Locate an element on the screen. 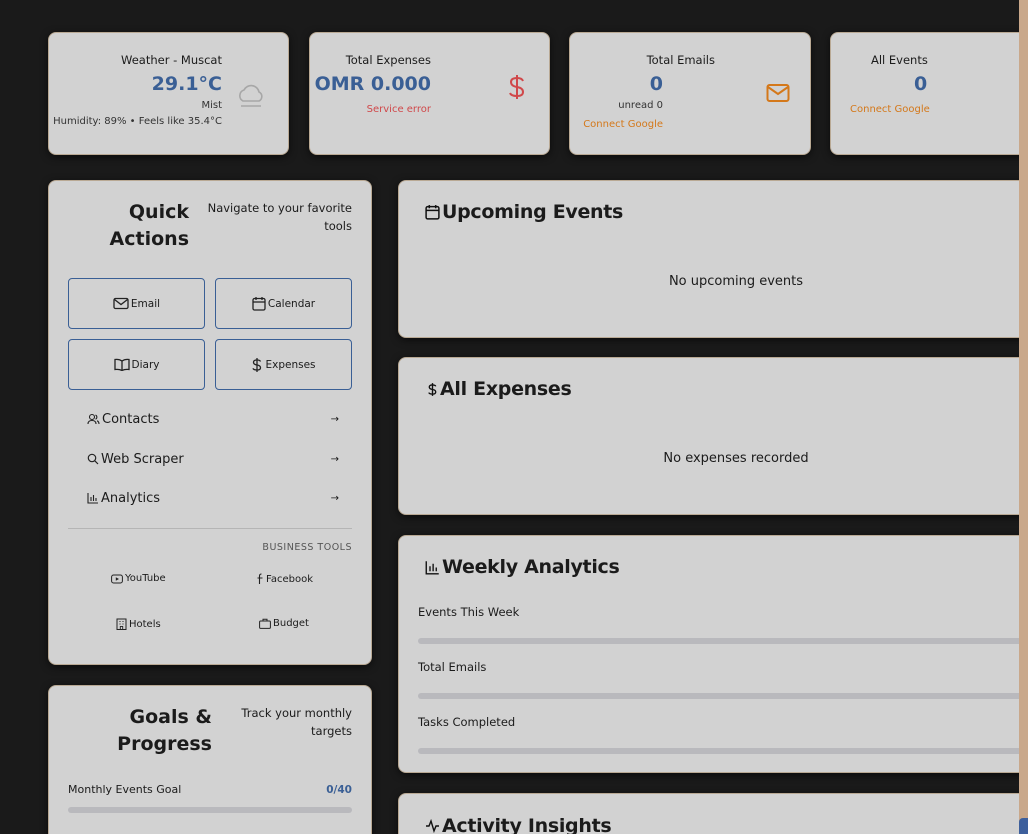 The width and height of the screenshot is (1028, 834). web-scraper-link: Web Scraper → is located at coordinates (213, 459).